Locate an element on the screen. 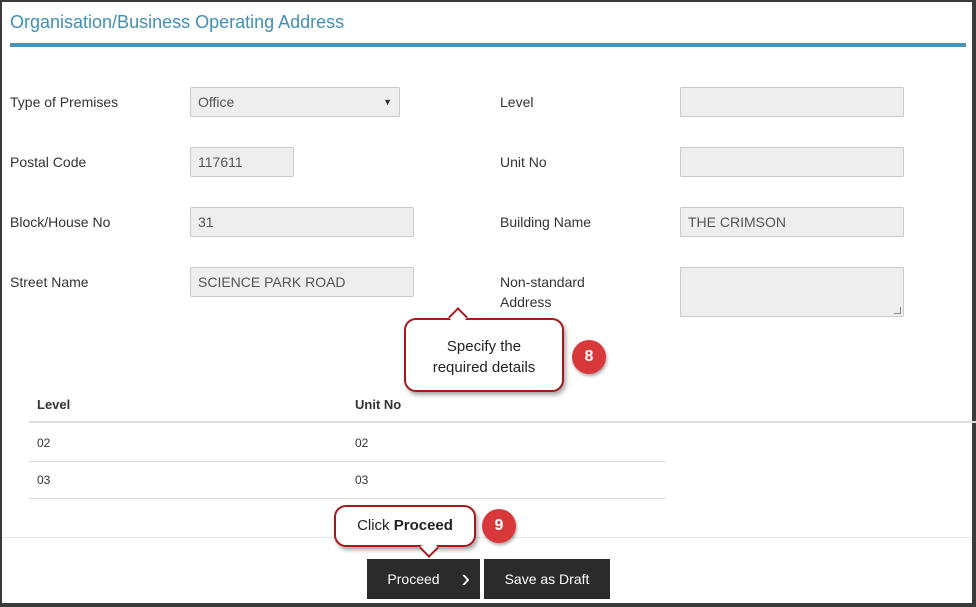 Image resolution: width=976 pixels, height=607 pixels. table-header-level: Level is located at coordinates (54, 404).